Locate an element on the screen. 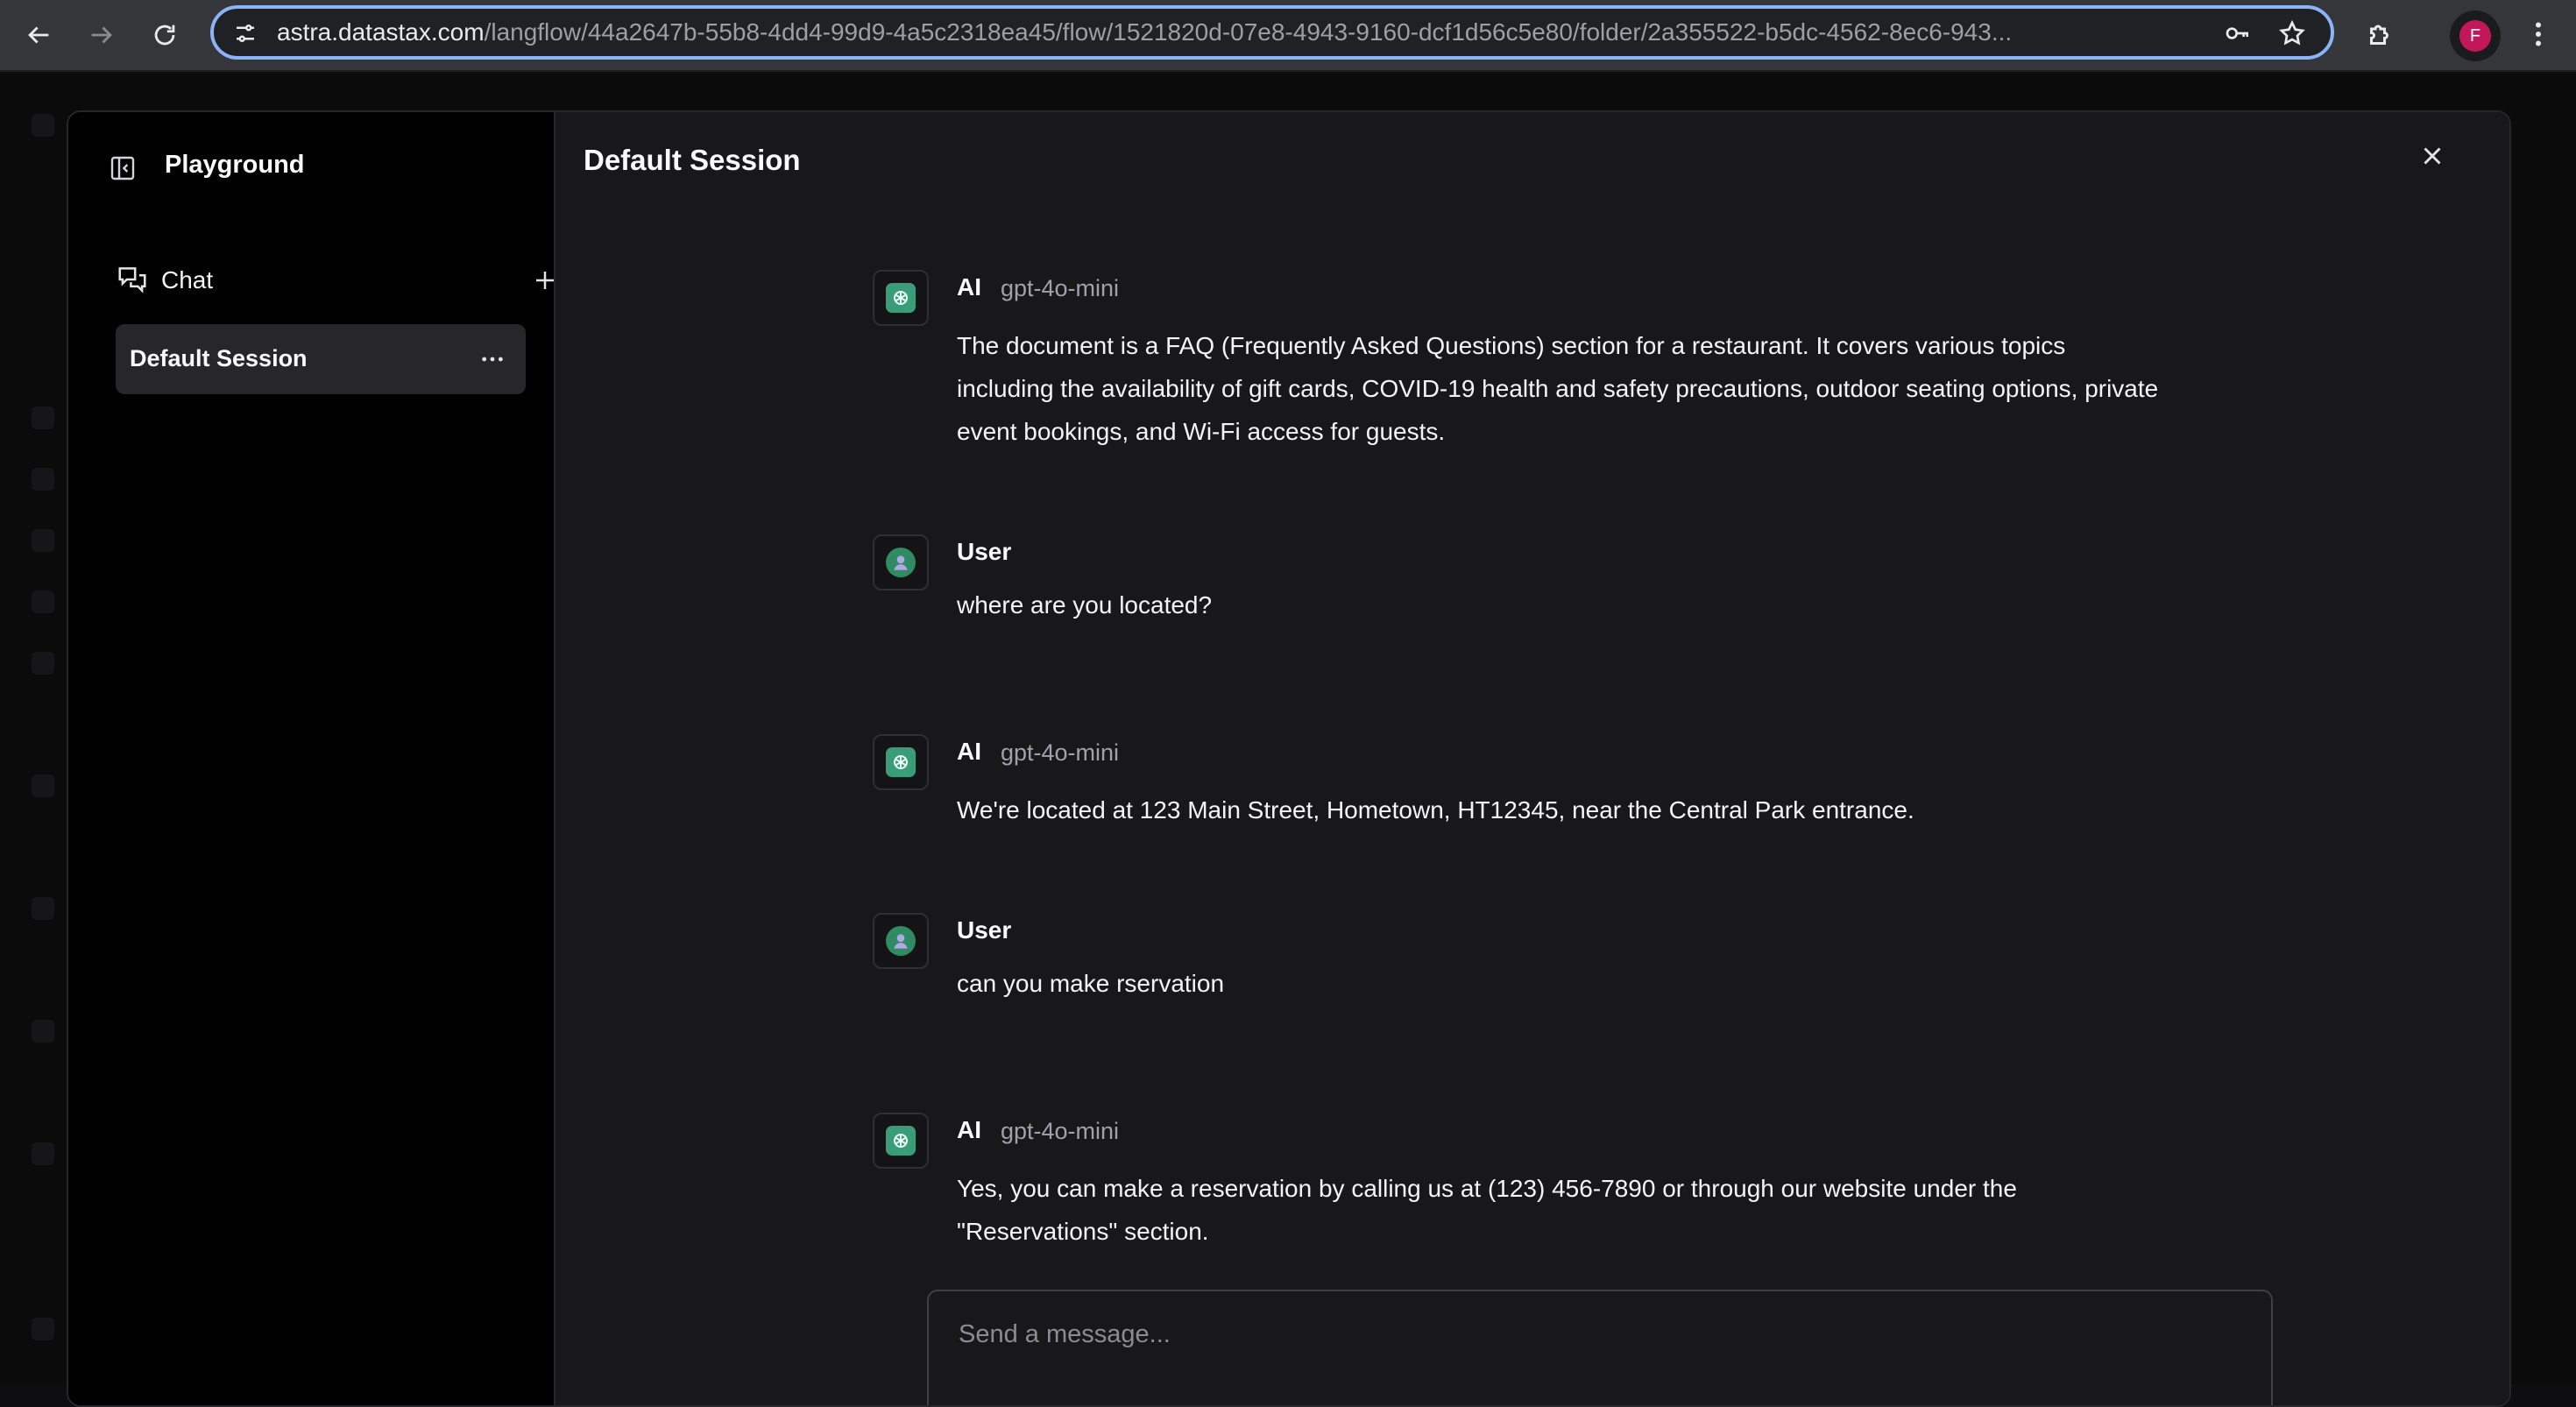  message-composer is located at coordinates (1600, 1347).